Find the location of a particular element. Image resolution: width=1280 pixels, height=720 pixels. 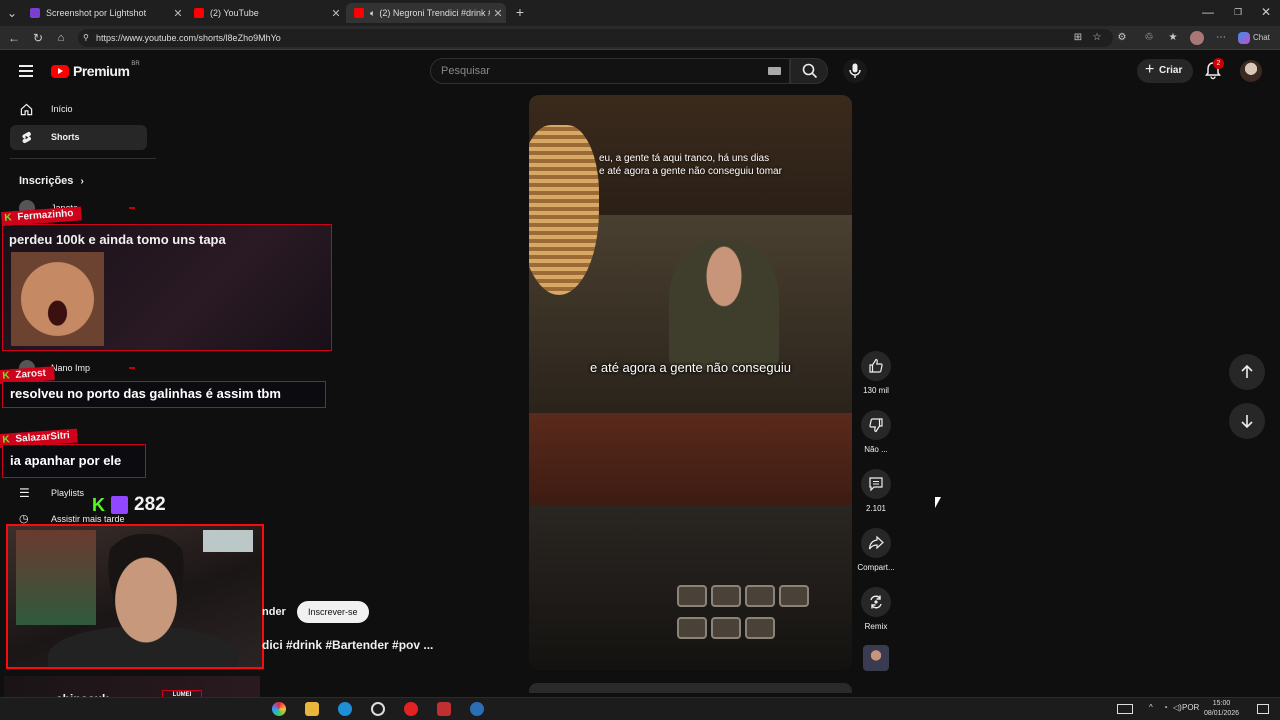

viewer-count-number: 282 is located at coordinates (150, 504).